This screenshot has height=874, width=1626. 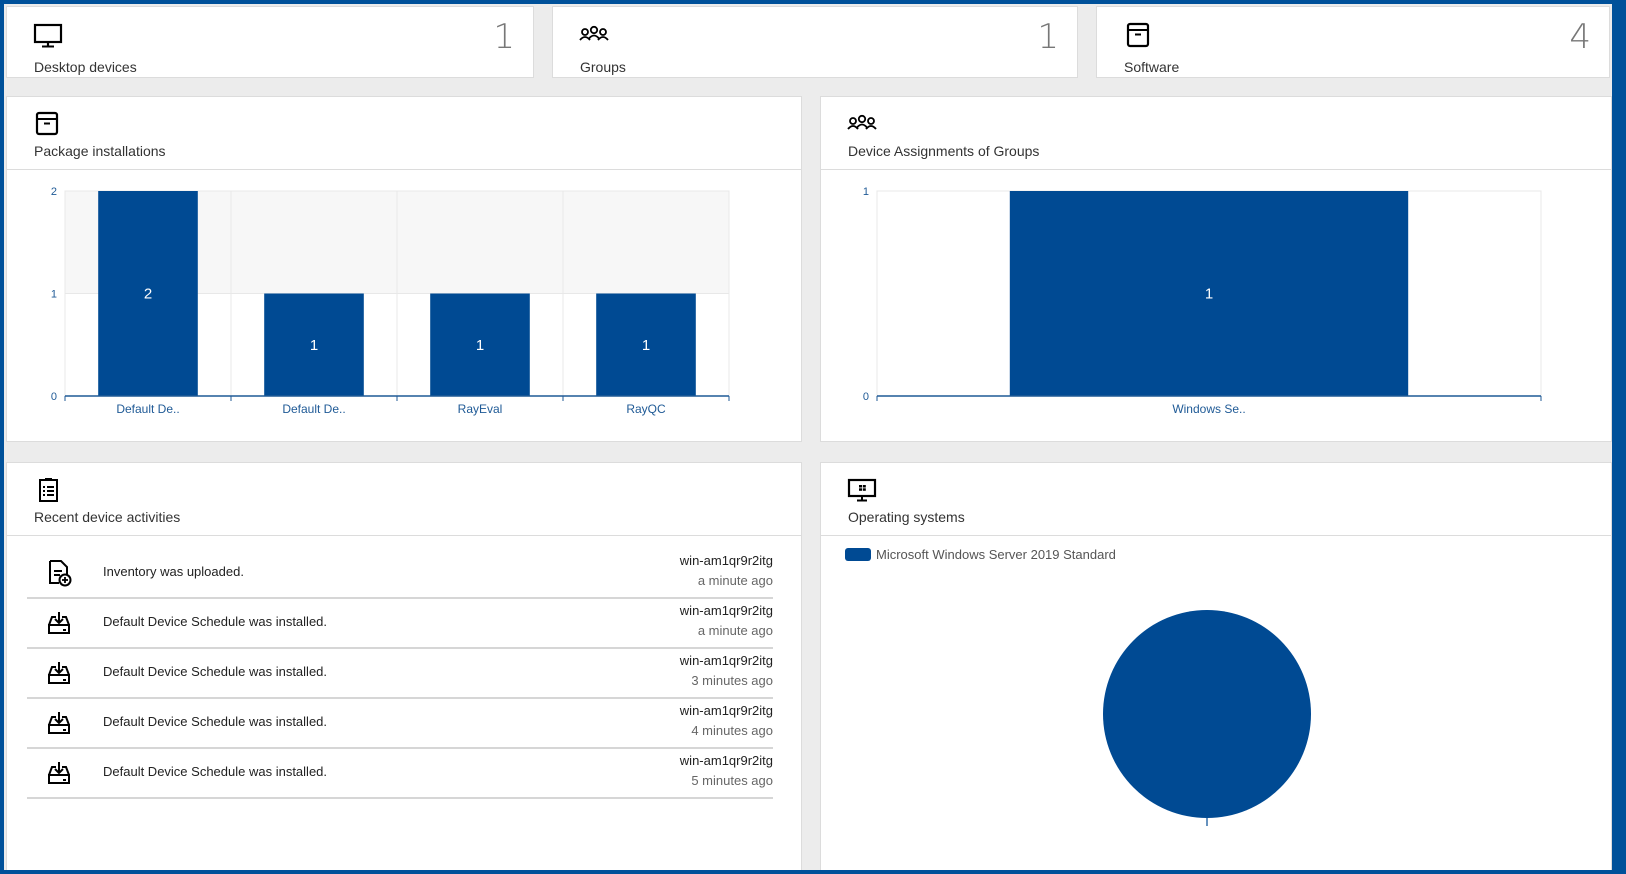 What do you see at coordinates (1216, 499) in the screenshot?
I see `panel-header: Operating systems` at bounding box center [1216, 499].